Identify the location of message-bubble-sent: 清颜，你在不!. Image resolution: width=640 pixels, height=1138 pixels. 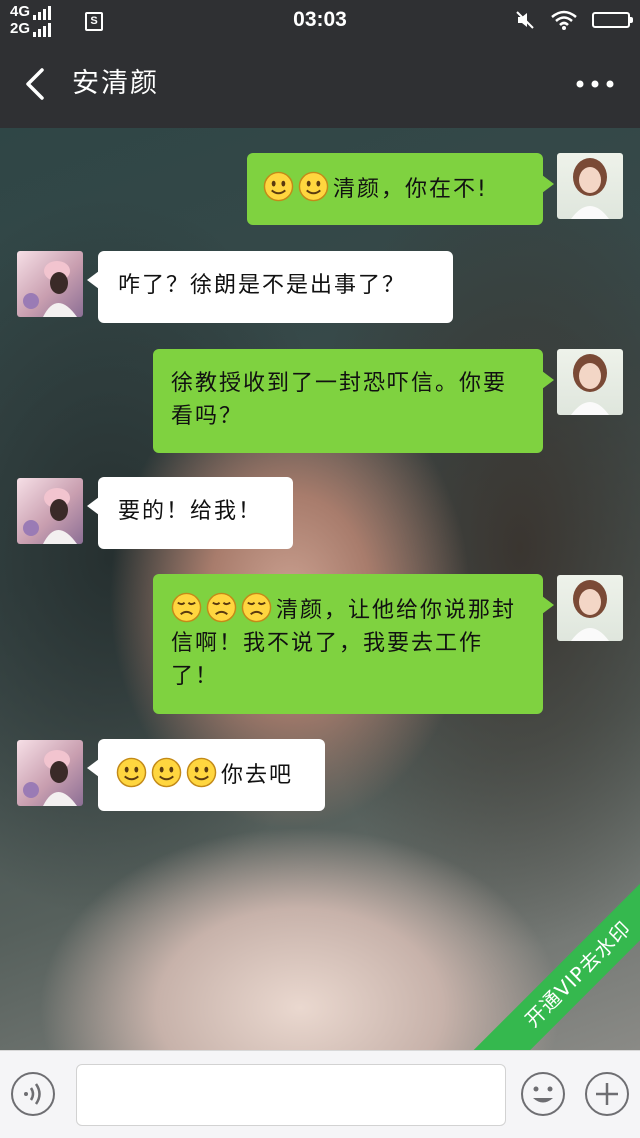
(400, 189).